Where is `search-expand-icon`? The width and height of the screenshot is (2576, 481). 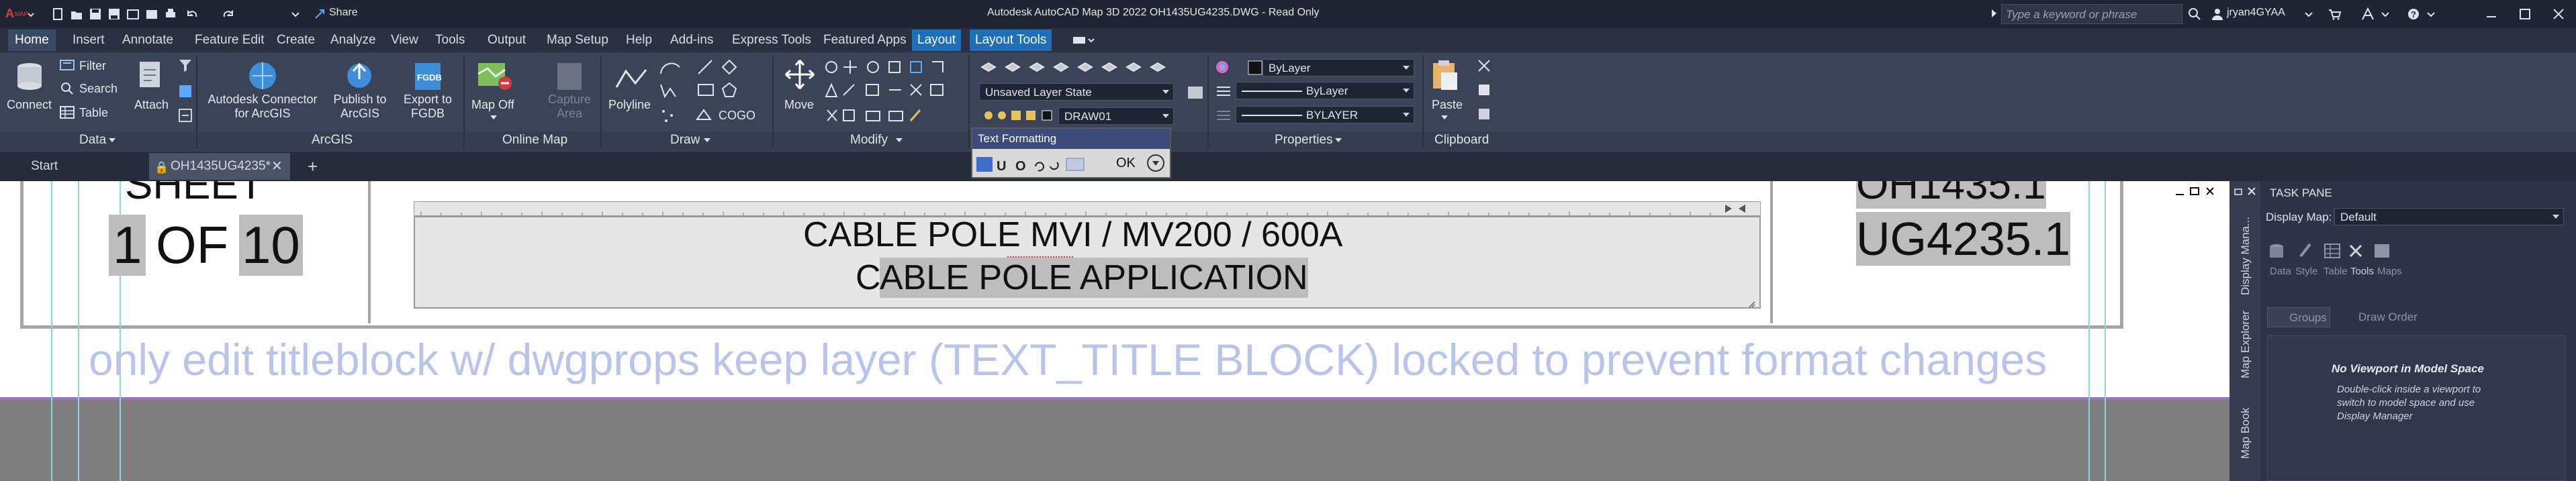 search-expand-icon is located at coordinates (1994, 13).